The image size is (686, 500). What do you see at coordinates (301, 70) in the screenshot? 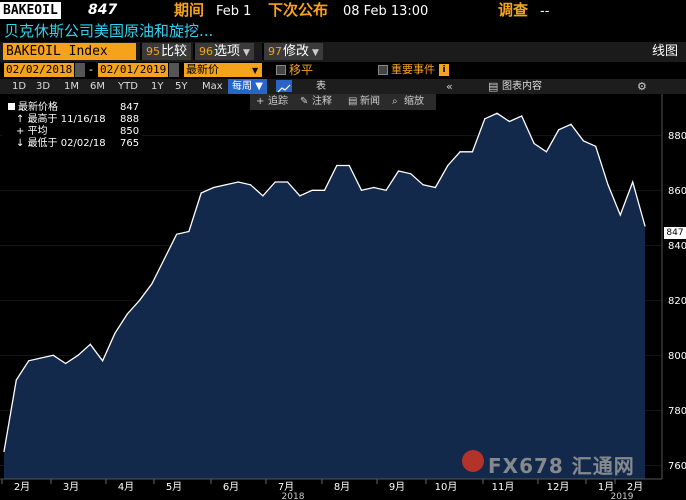
I see `moving-avg-label: 移平` at bounding box center [301, 70].